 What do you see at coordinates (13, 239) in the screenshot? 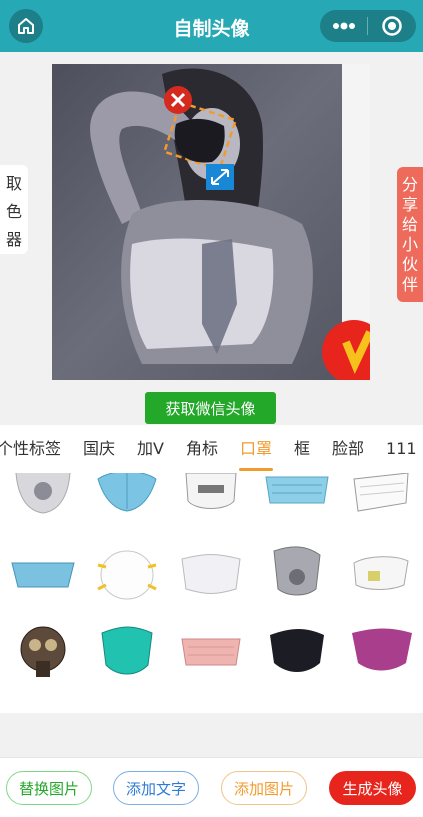
I see `color-picker-char: 器` at bounding box center [13, 239].